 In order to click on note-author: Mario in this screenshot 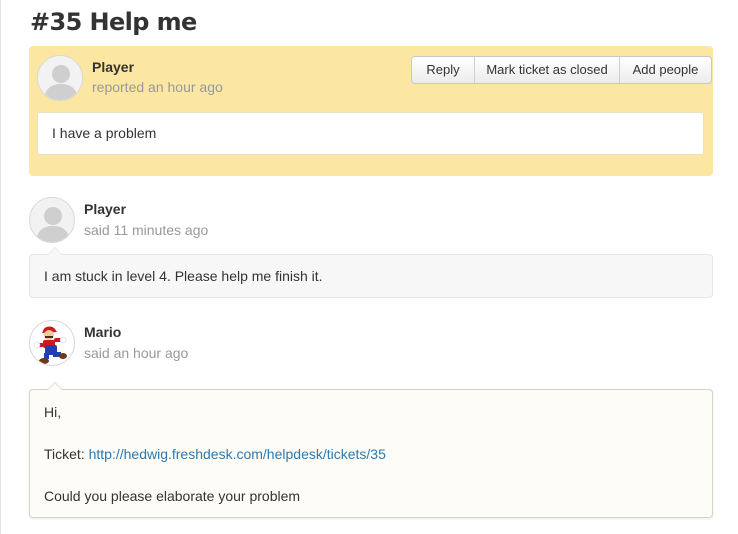, I will do `click(102, 332)`.